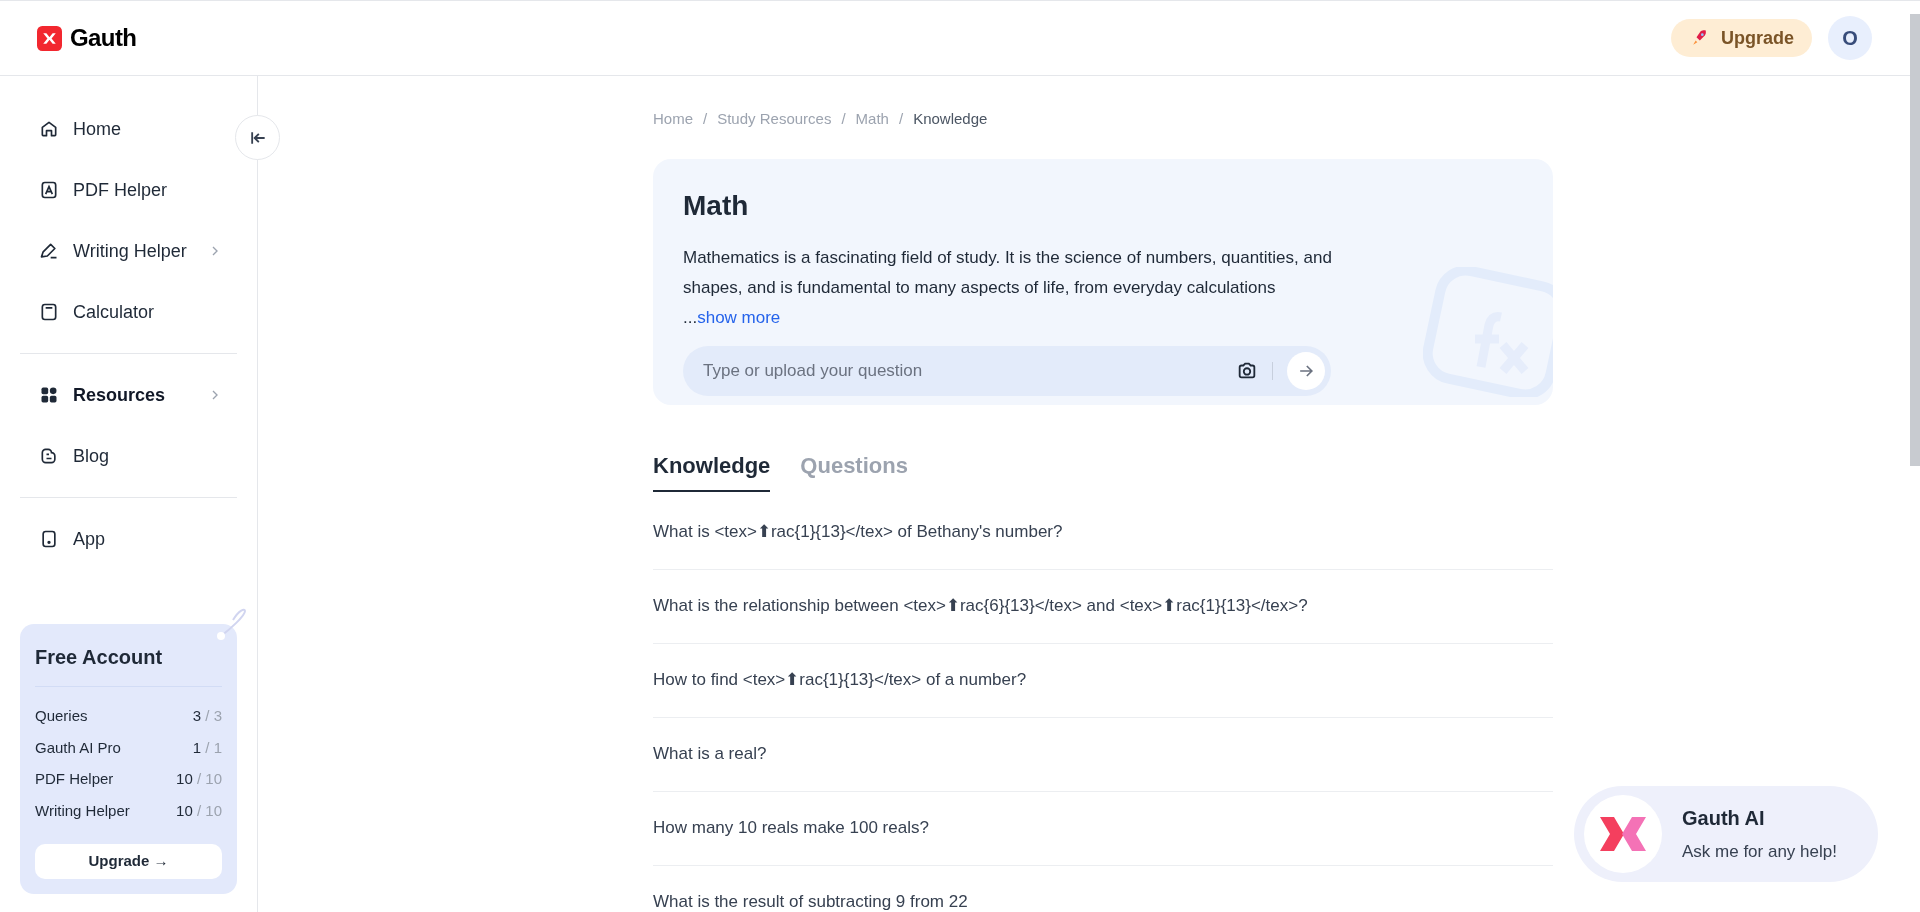 The width and height of the screenshot is (1920, 912). I want to click on tab: Knowledge, so click(712, 470).